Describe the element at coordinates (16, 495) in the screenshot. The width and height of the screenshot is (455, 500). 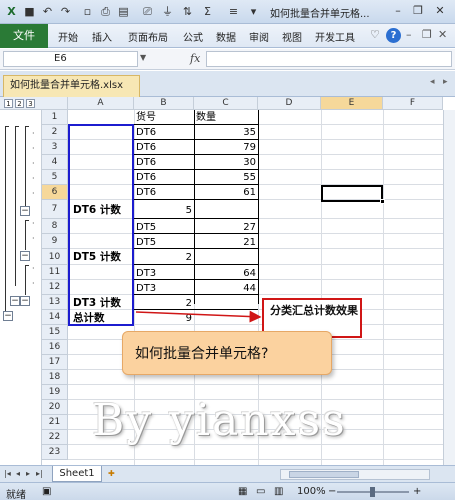
I see `status-ready: 就绪` at that location.